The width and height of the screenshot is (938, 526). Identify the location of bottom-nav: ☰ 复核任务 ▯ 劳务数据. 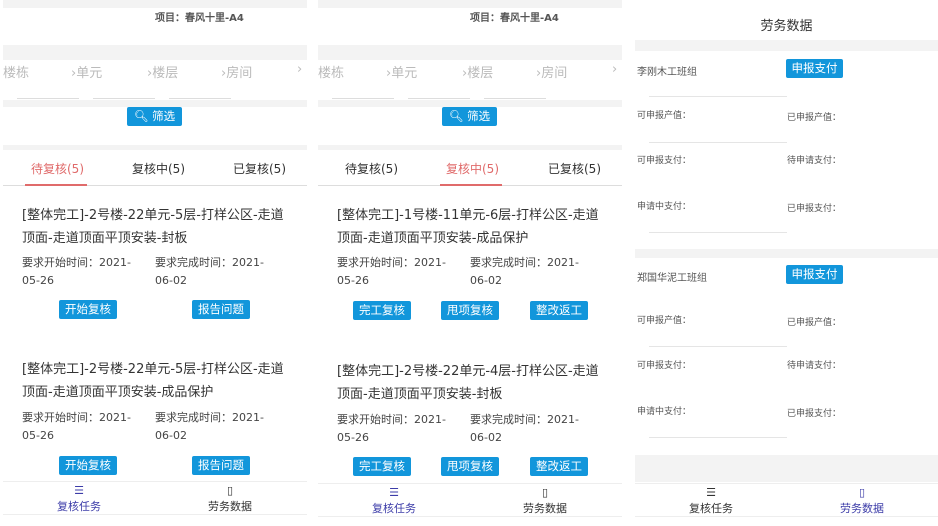
(786, 500).